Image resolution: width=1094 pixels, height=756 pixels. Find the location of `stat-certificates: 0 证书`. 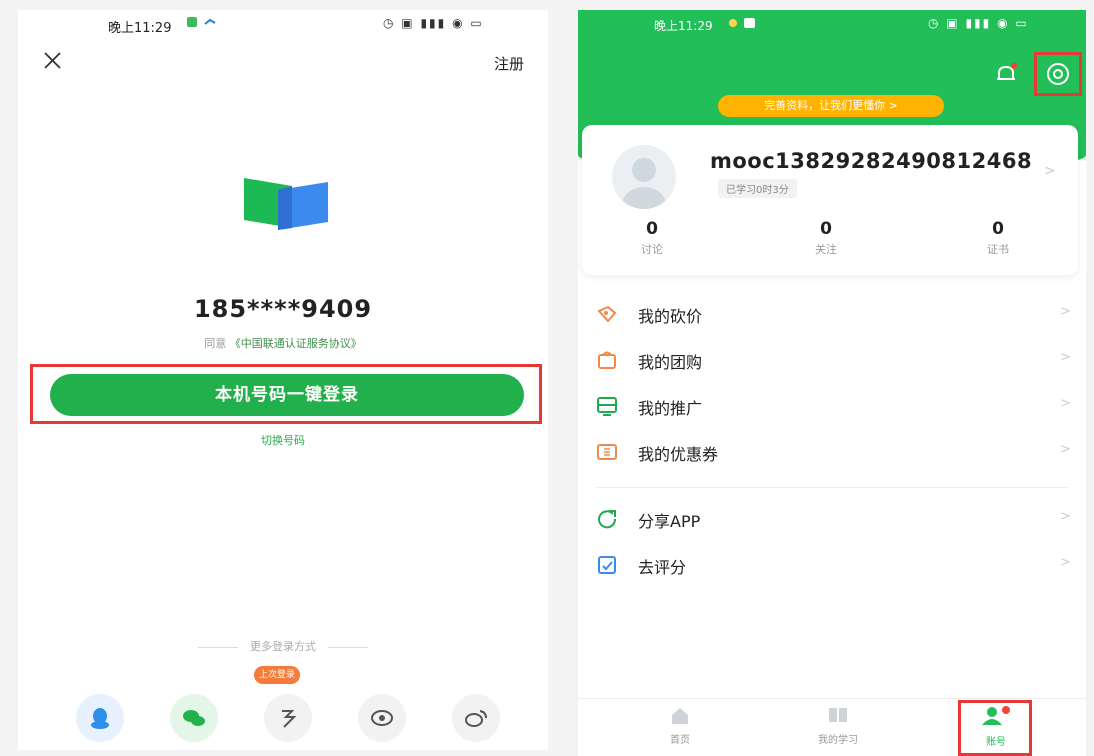

stat-certificates: 0 证书 is located at coordinates (998, 238).